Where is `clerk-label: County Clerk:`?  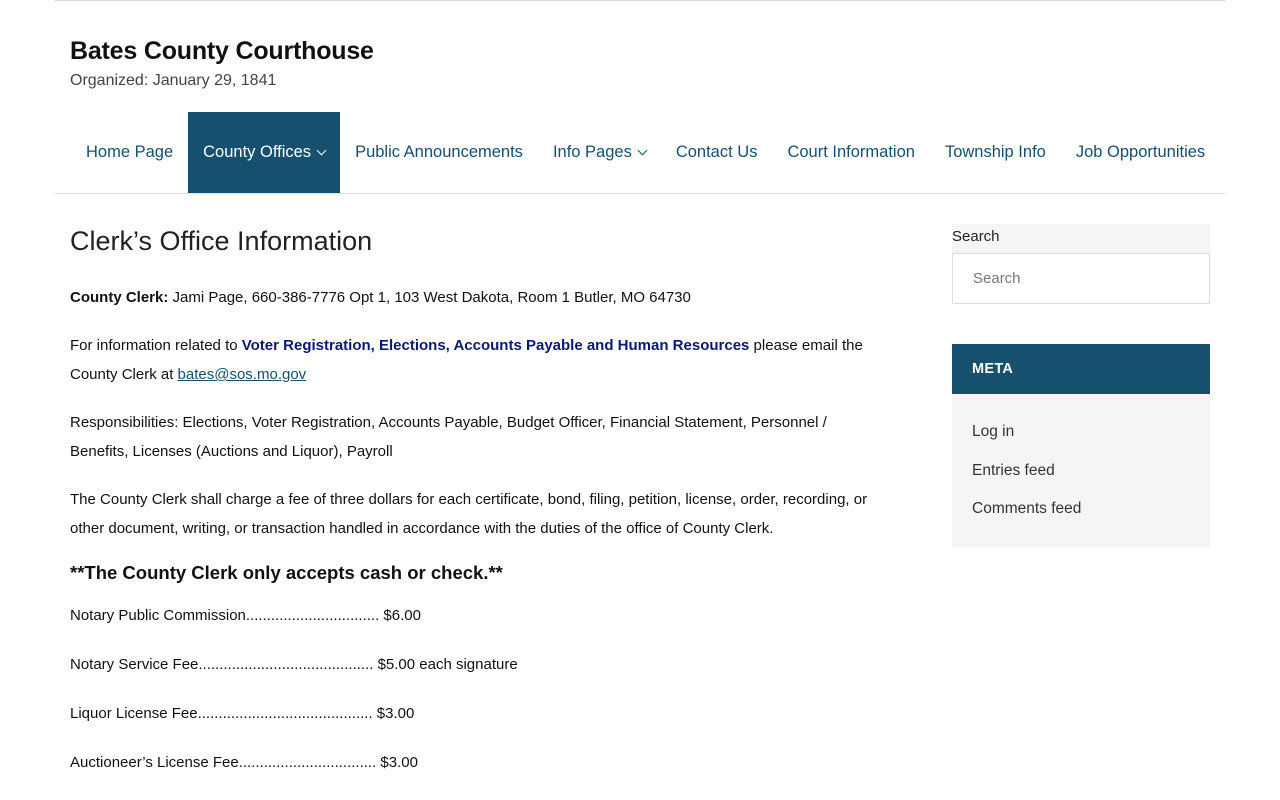
clerk-label: County Clerk: is located at coordinates (119, 297).